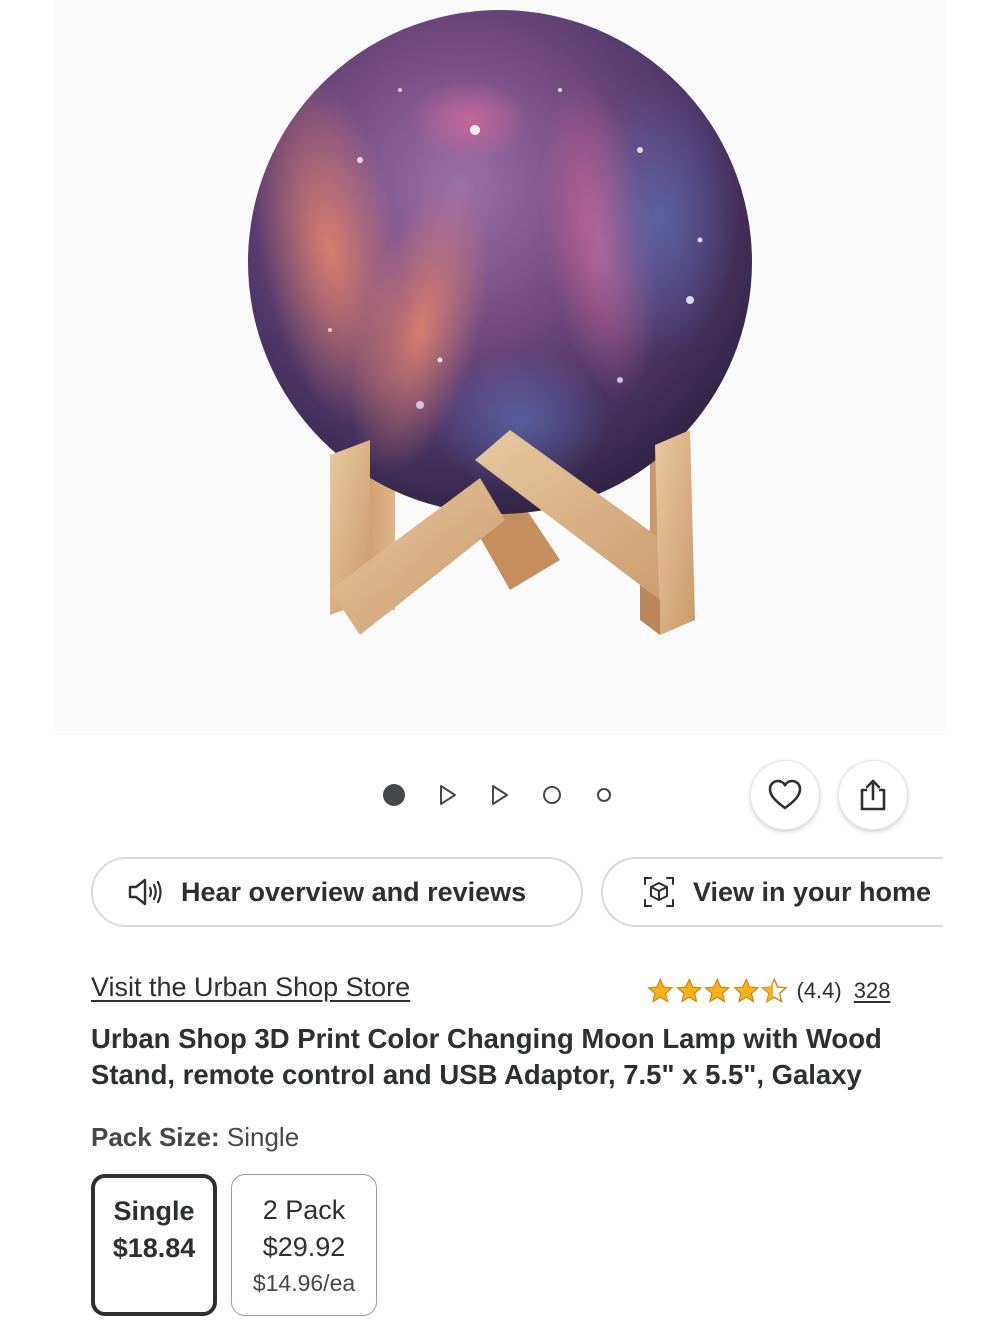 The width and height of the screenshot is (1000, 1333). I want to click on ar-cube-icon, so click(659, 892).